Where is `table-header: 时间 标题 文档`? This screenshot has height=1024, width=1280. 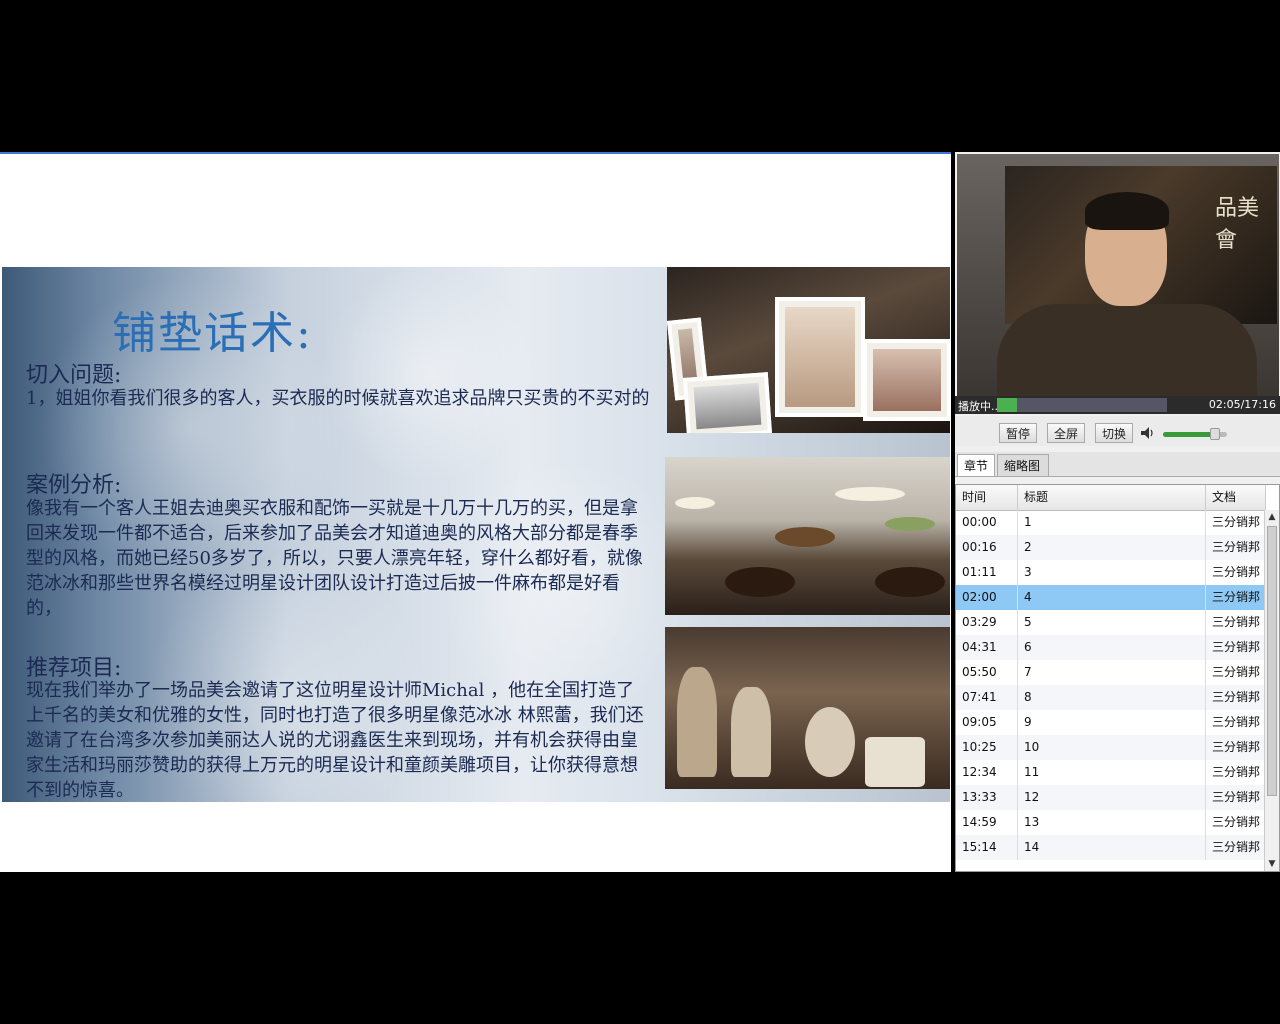 table-header: 时间 标题 文档 is located at coordinates (1111, 498).